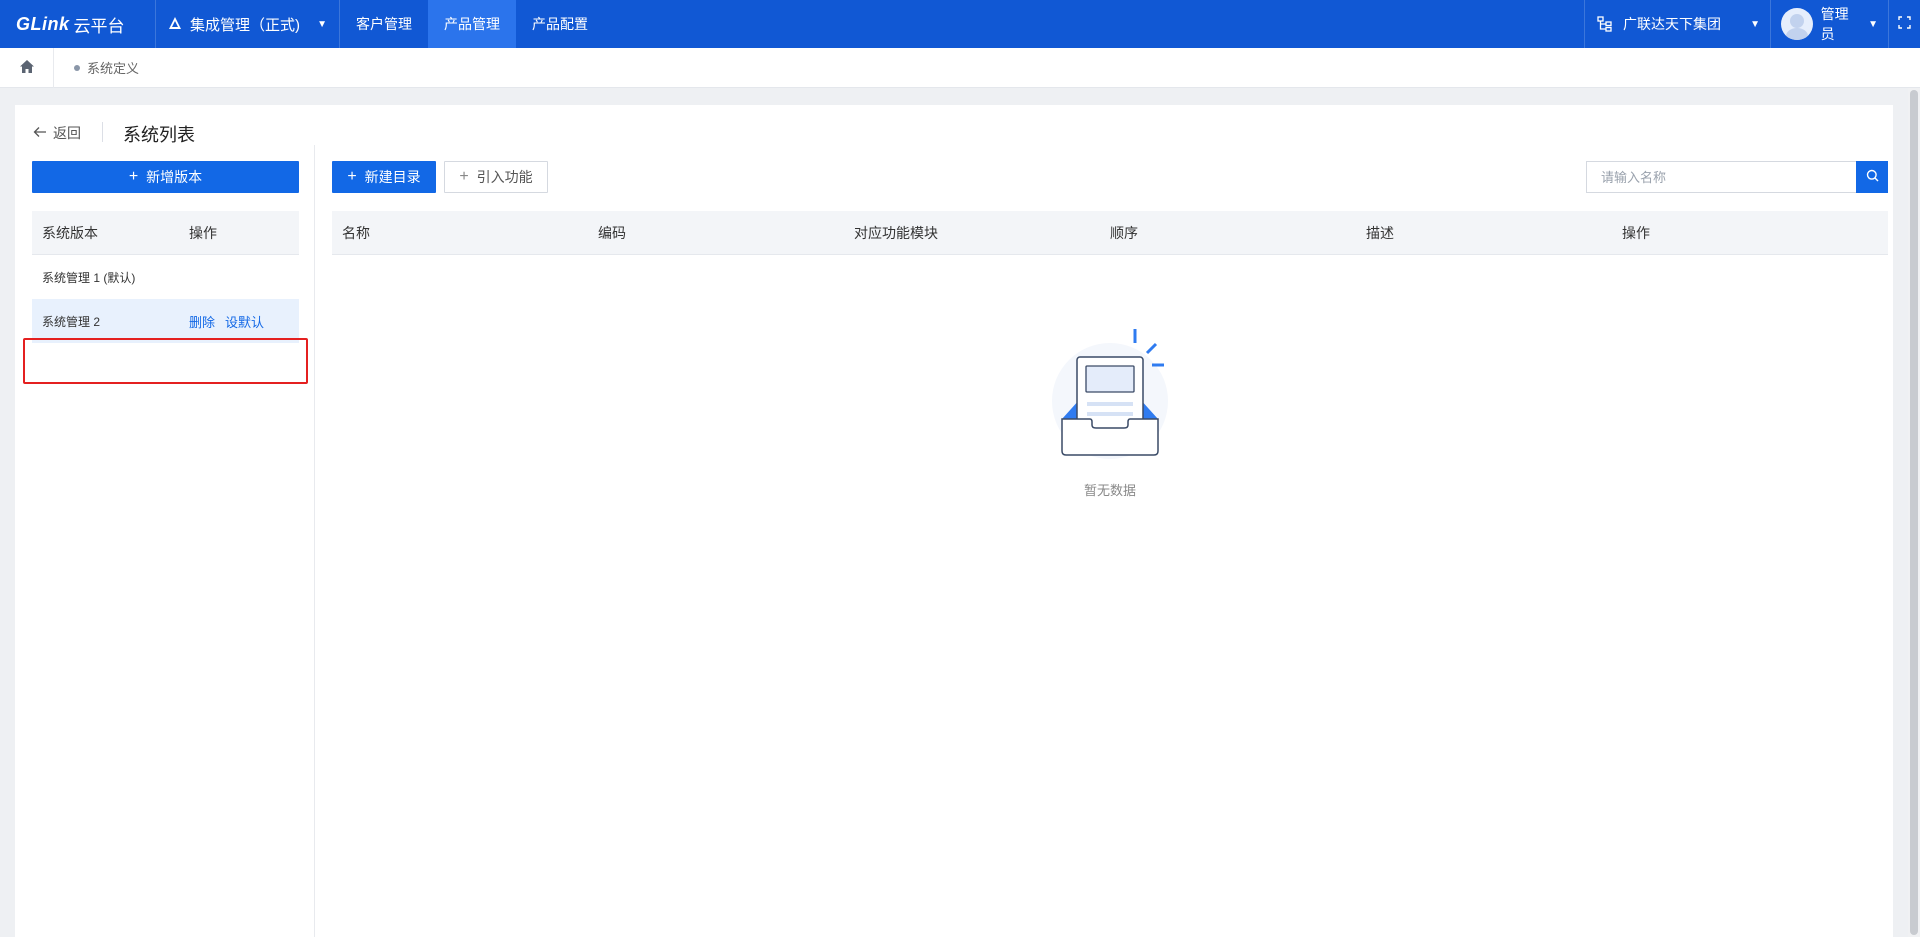 This screenshot has height=937, width=1920. Describe the element at coordinates (1124, 232) in the screenshot. I see `column-header-order: 顺序` at that location.